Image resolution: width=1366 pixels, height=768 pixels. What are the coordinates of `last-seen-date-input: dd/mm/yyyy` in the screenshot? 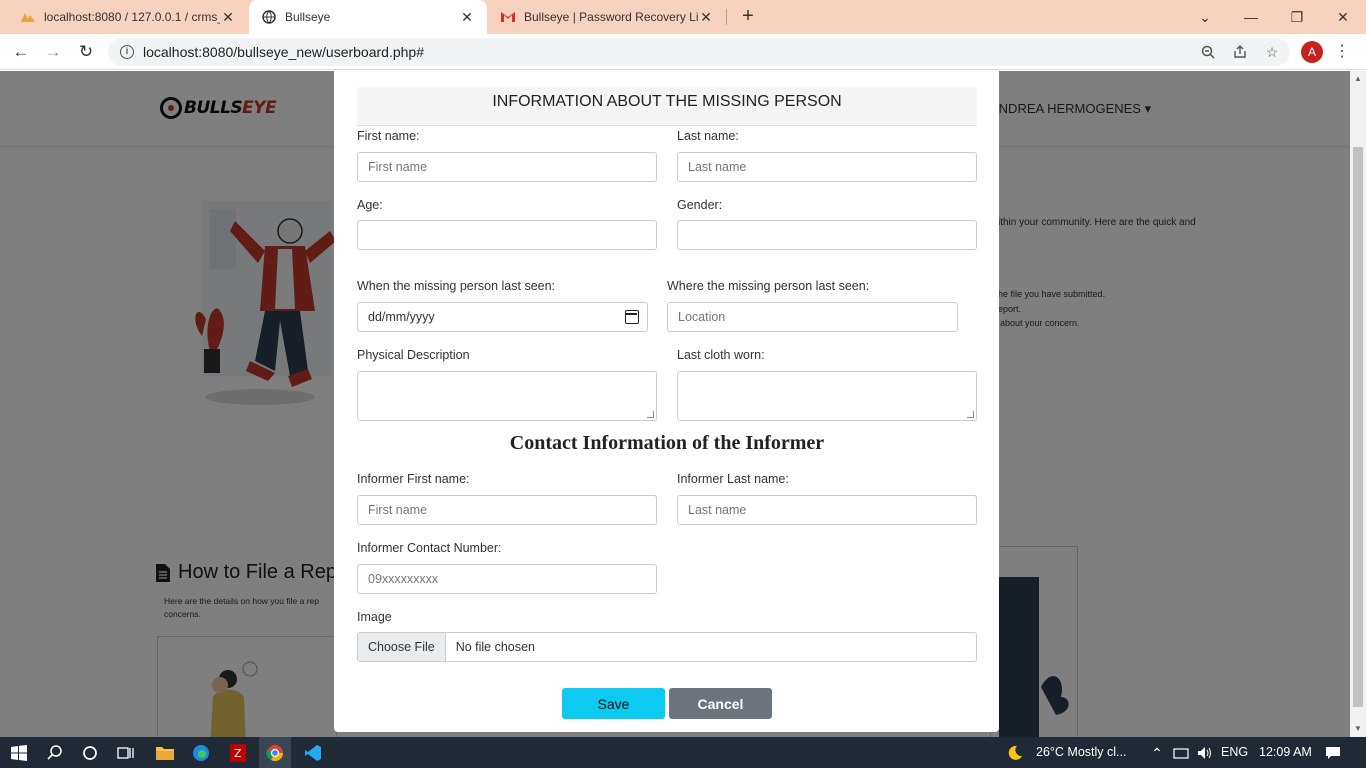 It's located at (502, 317).